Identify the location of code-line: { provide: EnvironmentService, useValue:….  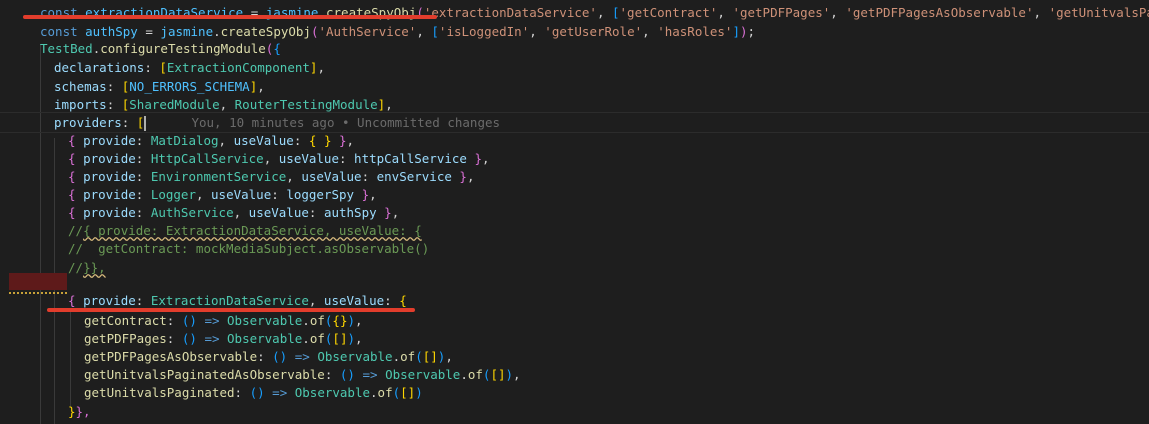
(271, 176).